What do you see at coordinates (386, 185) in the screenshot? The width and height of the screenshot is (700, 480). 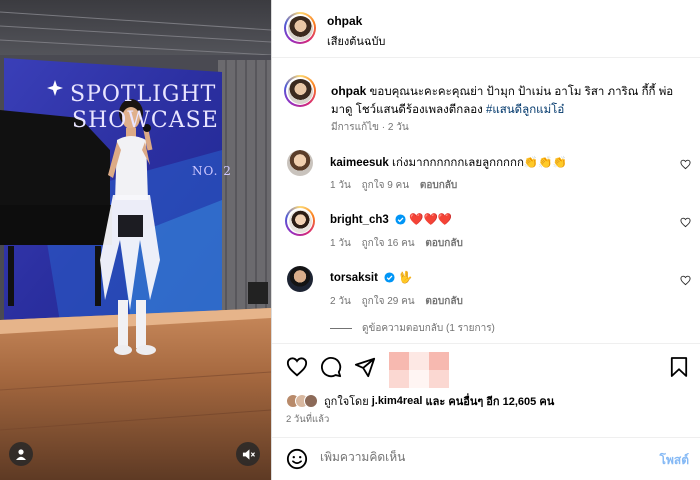 I see `comment-likes: ถูกใจ 9 คน` at bounding box center [386, 185].